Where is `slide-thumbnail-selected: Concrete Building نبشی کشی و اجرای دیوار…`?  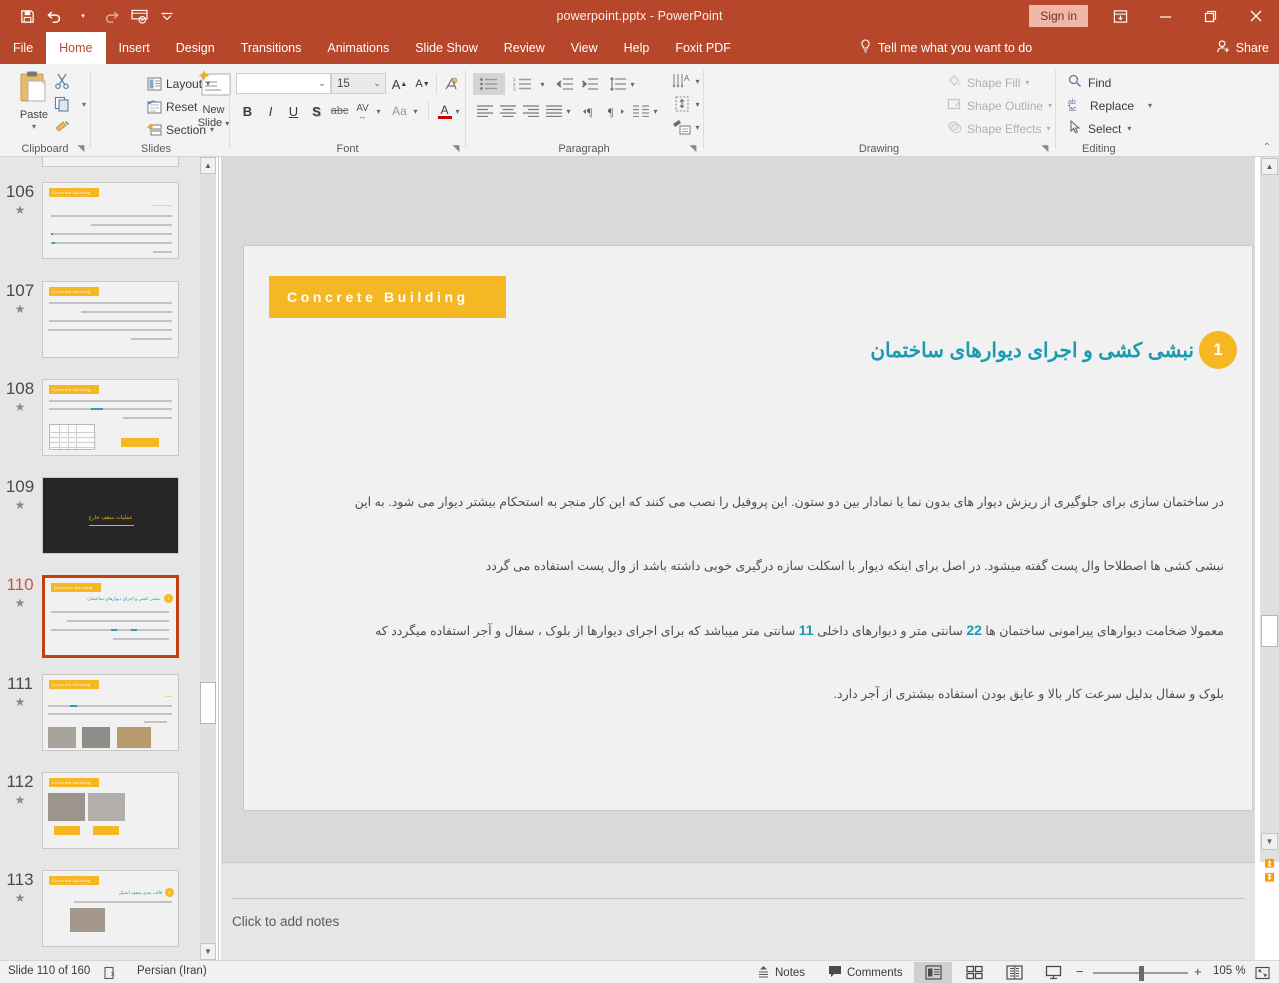 slide-thumbnail-selected: Concrete Building نبشی کشی و اجرای دیوار… is located at coordinates (110, 616).